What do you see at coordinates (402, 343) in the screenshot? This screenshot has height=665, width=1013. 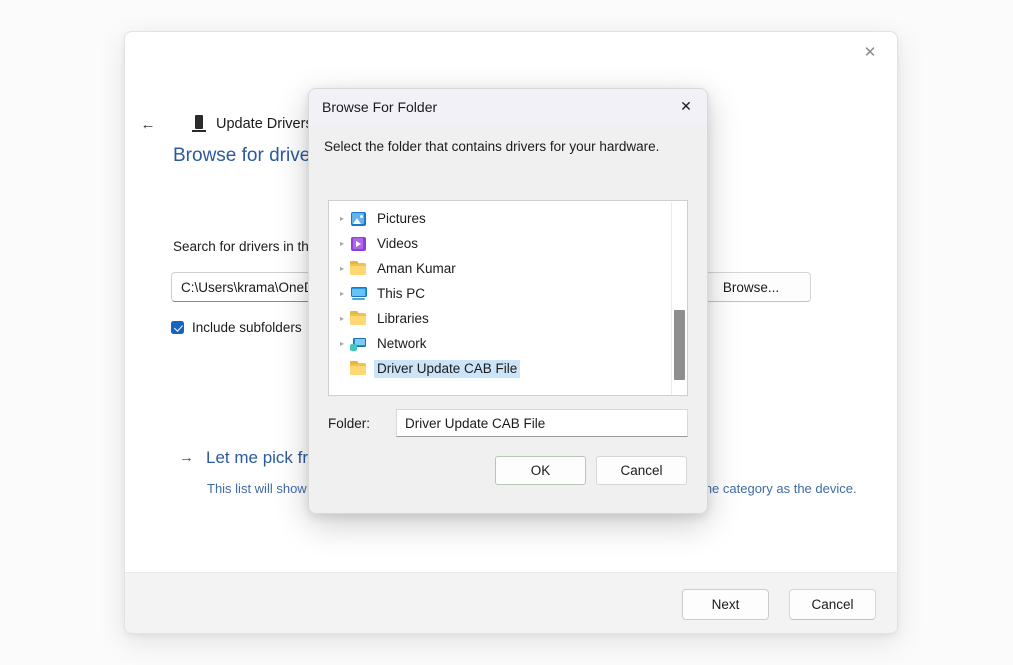 I see `folder-tree-item-label: Network` at bounding box center [402, 343].